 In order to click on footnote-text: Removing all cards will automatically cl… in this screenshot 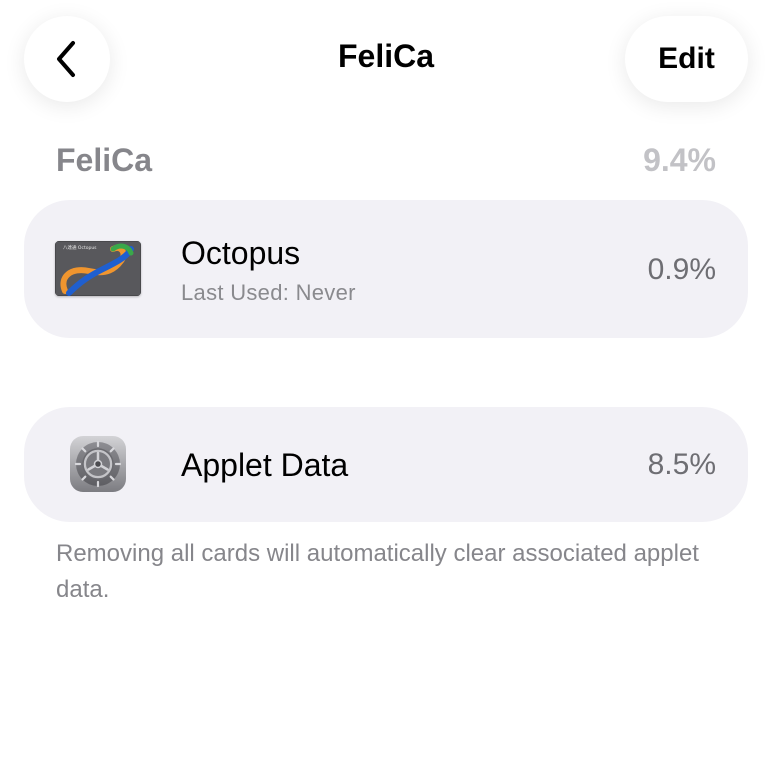, I will do `click(377, 571)`.